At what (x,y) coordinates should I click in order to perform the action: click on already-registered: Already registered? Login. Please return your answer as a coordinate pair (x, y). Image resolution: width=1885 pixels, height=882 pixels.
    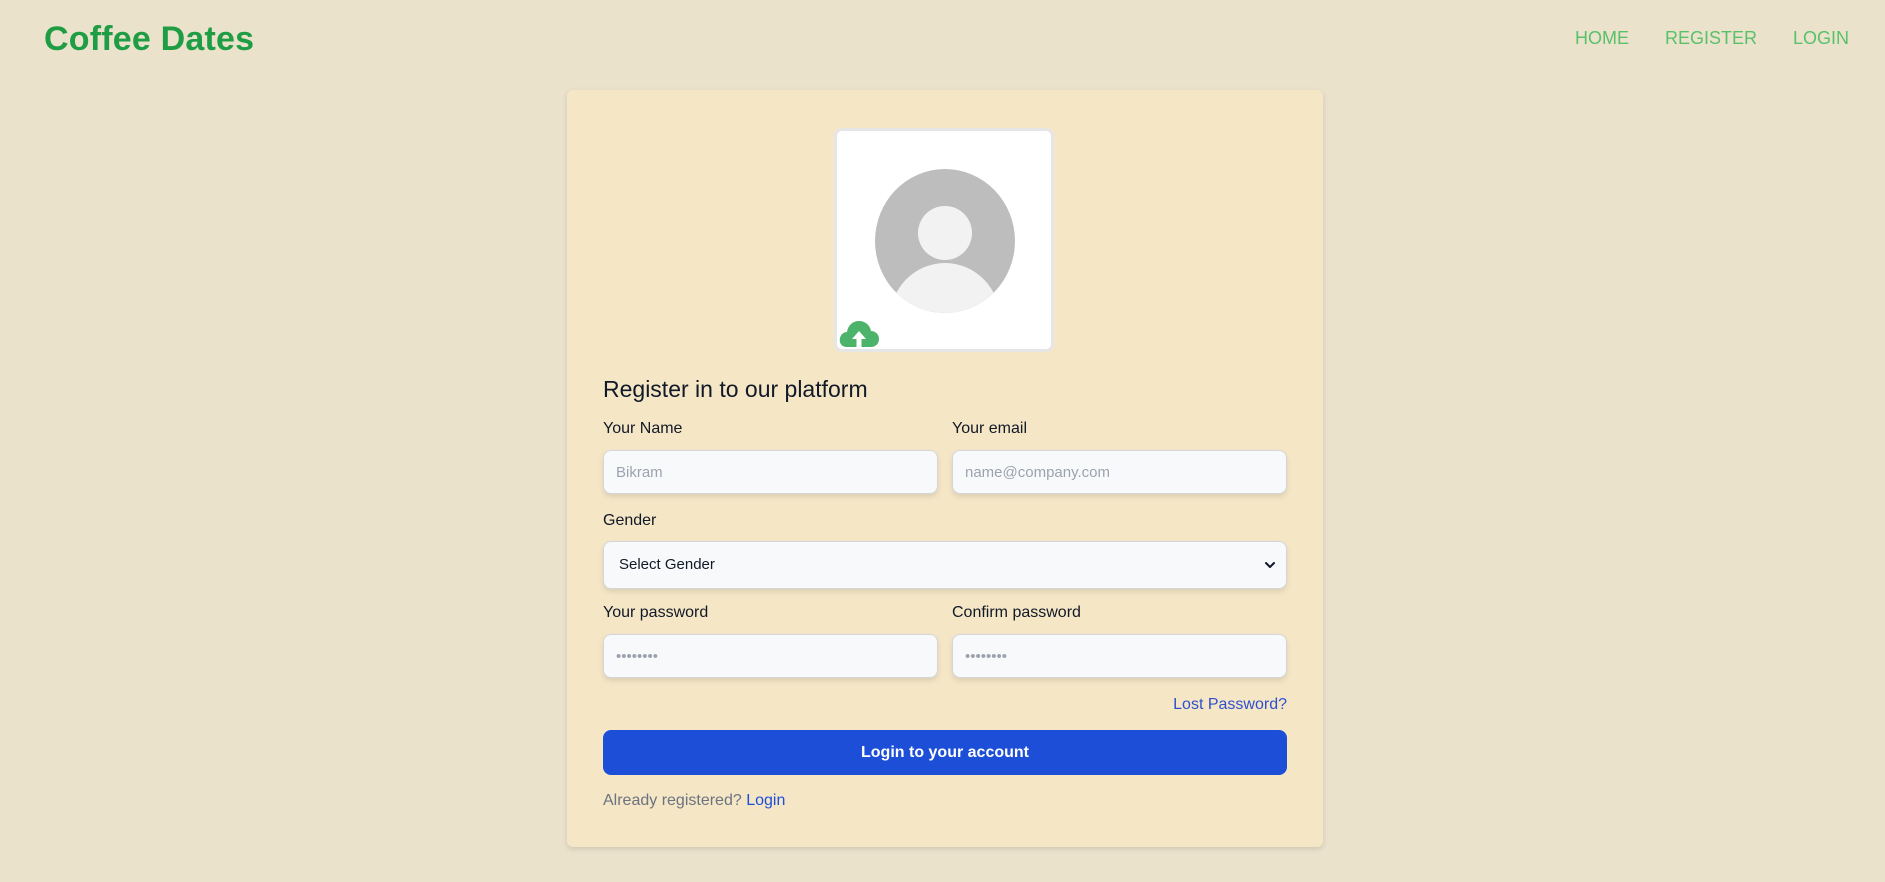
    Looking at the image, I should click on (694, 801).